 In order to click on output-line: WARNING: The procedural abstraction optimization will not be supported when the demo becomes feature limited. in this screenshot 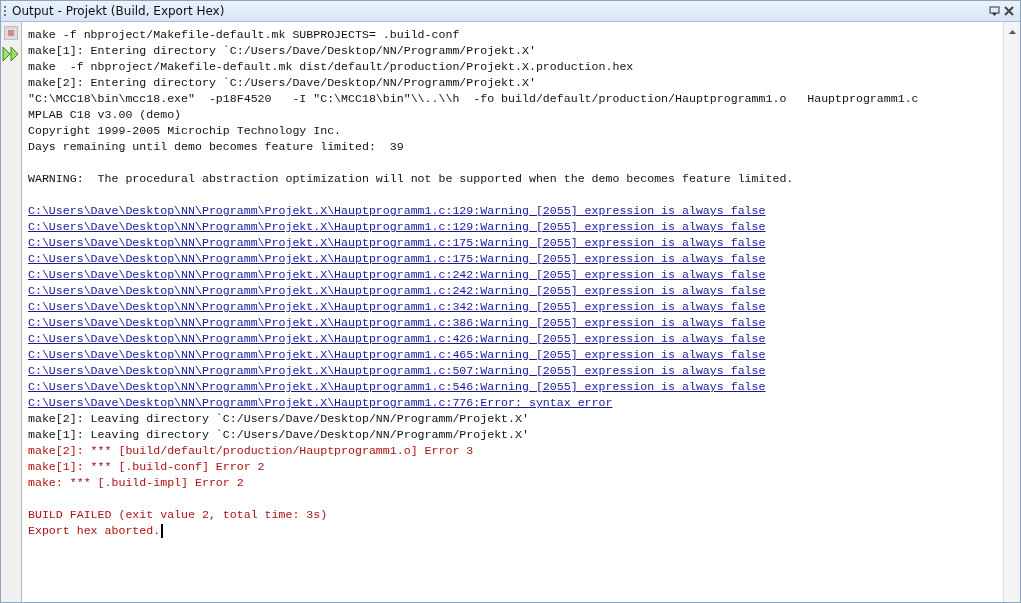, I will do `click(411, 179)`.